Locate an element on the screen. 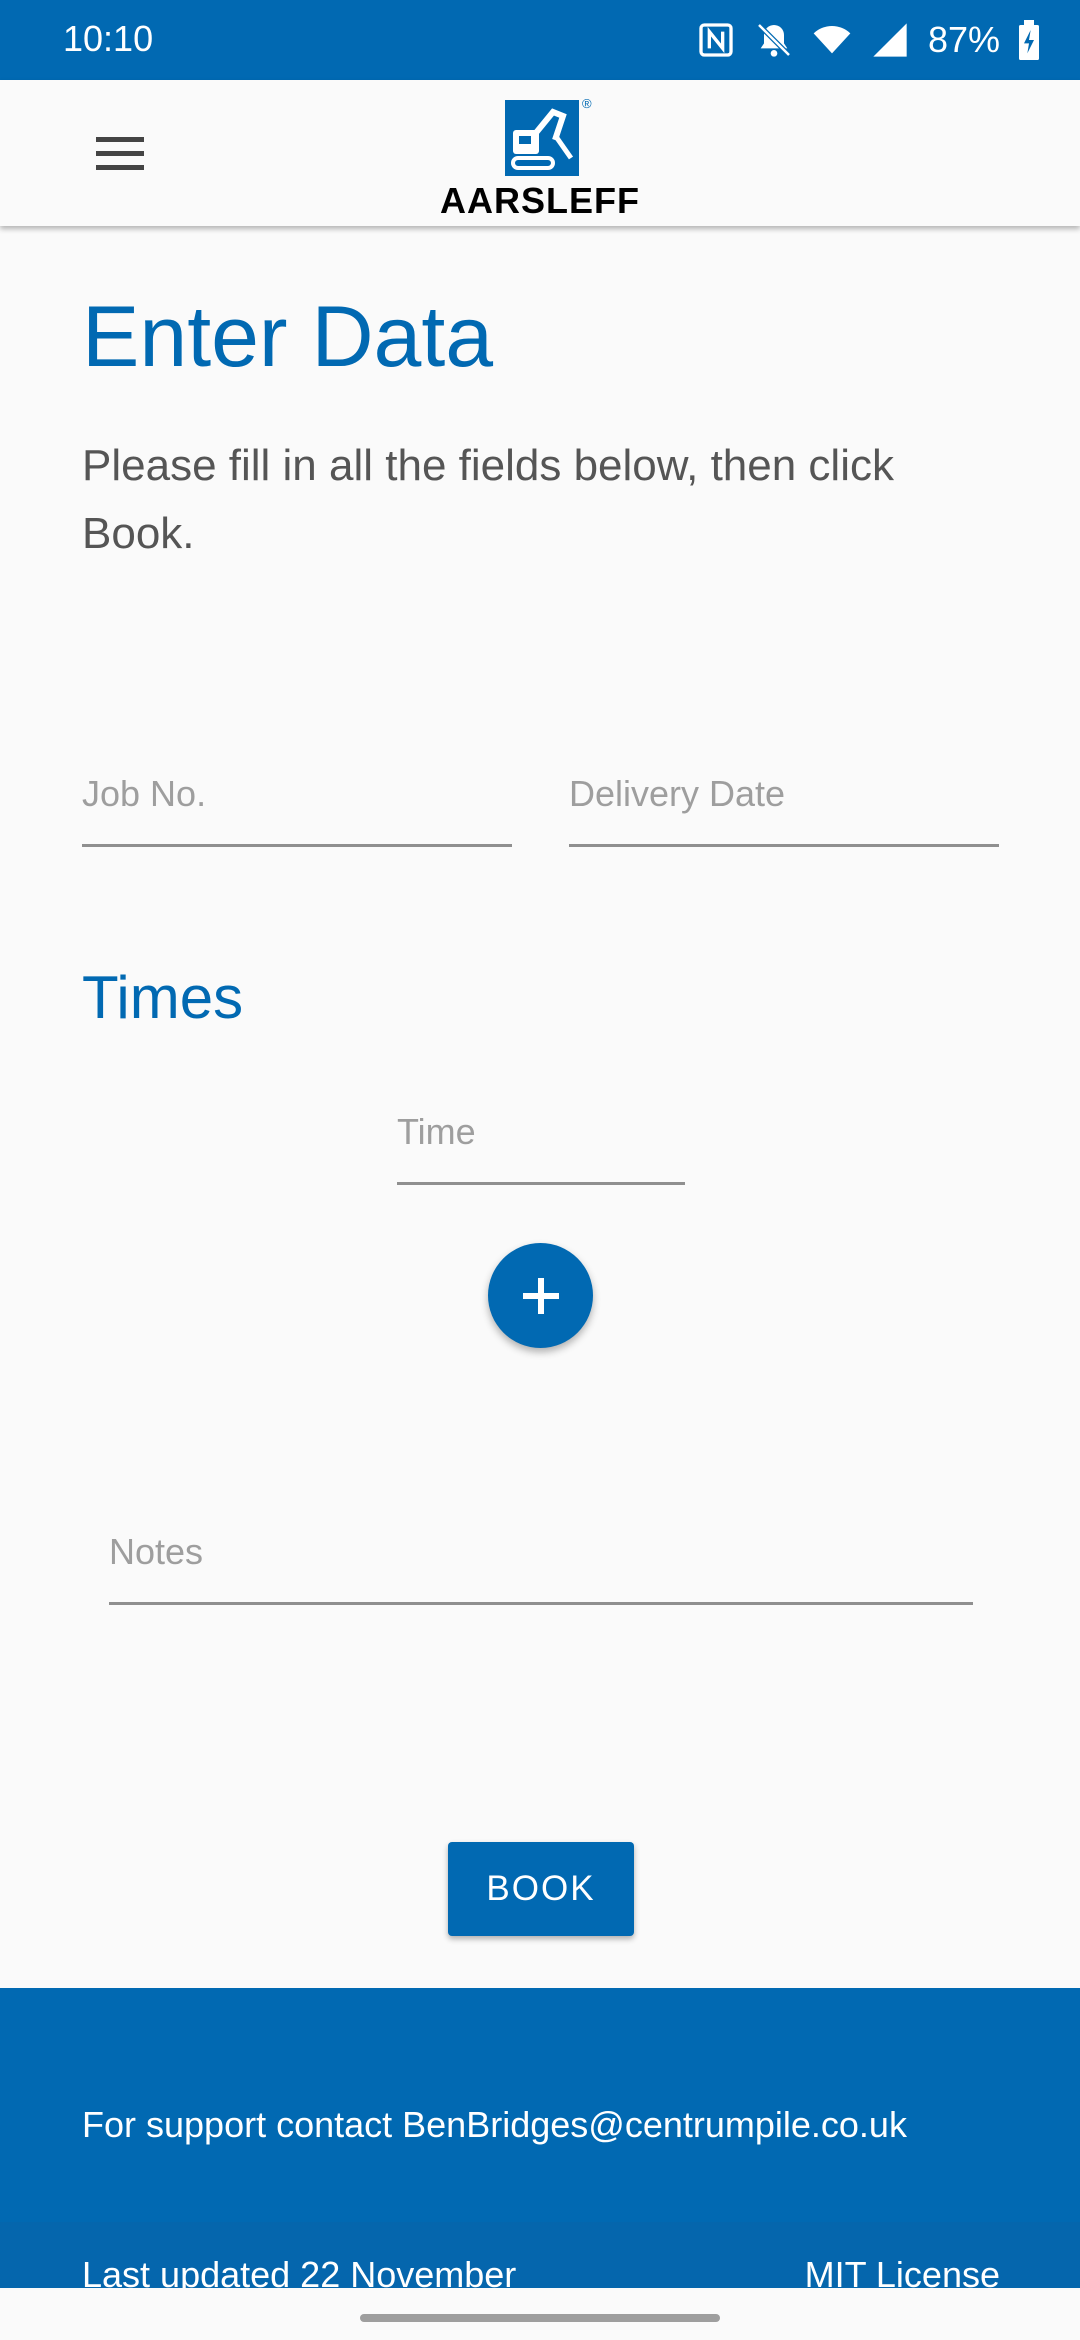 The height and width of the screenshot is (2340, 1080). app-bar: ® AARSLEFF is located at coordinates (540, 153).